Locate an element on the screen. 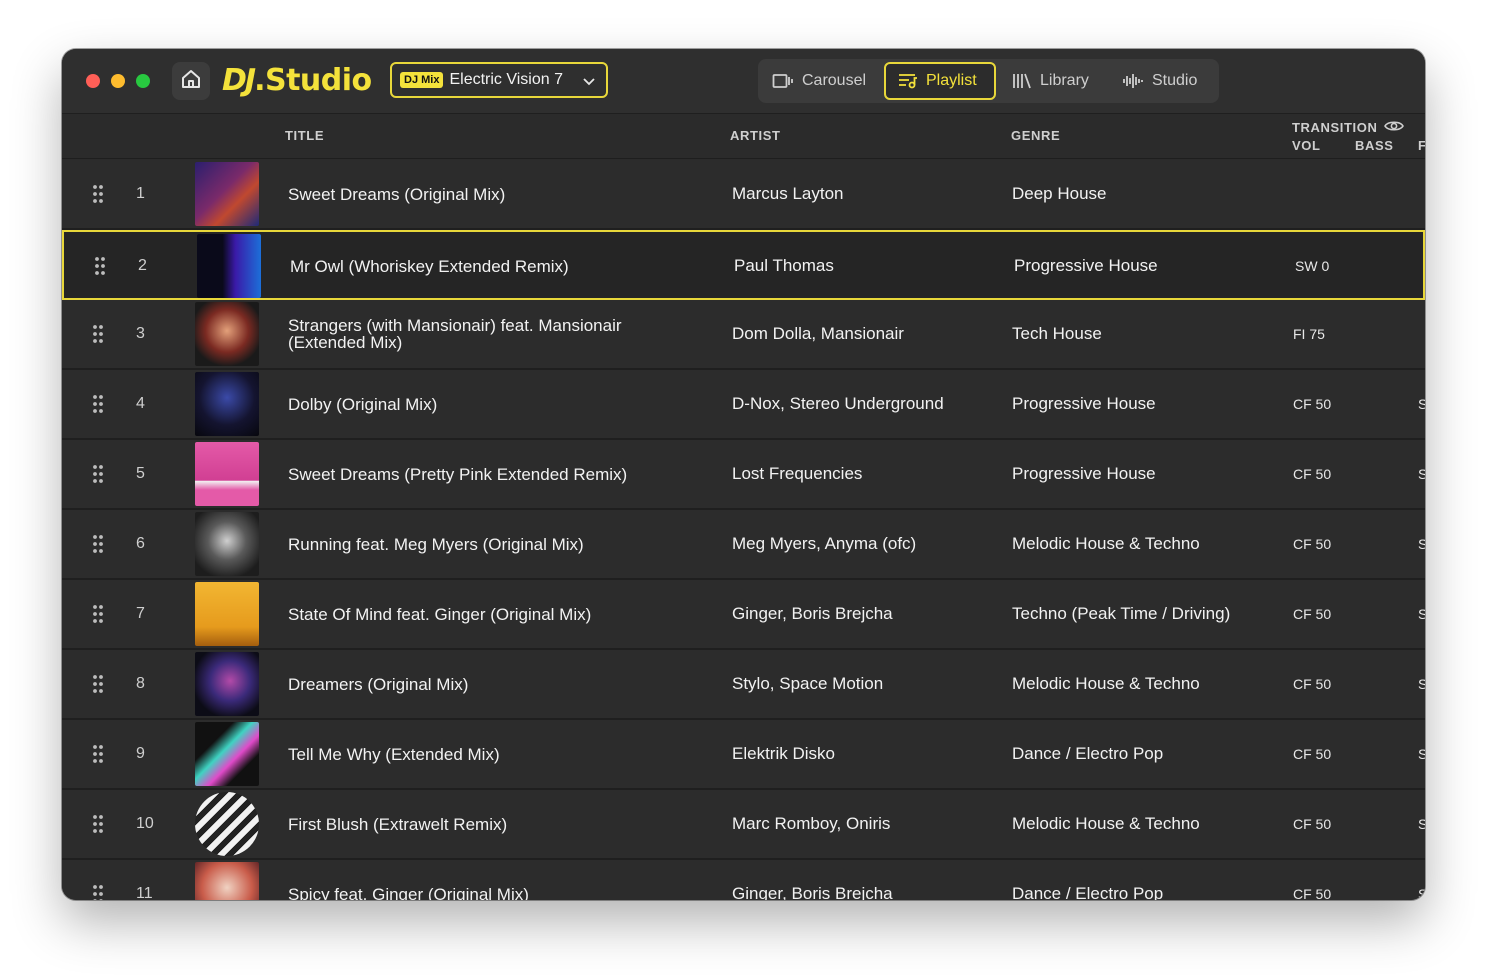 This screenshot has height=975, width=1487. column-vol: VOL is located at coordinates (1306, 145).